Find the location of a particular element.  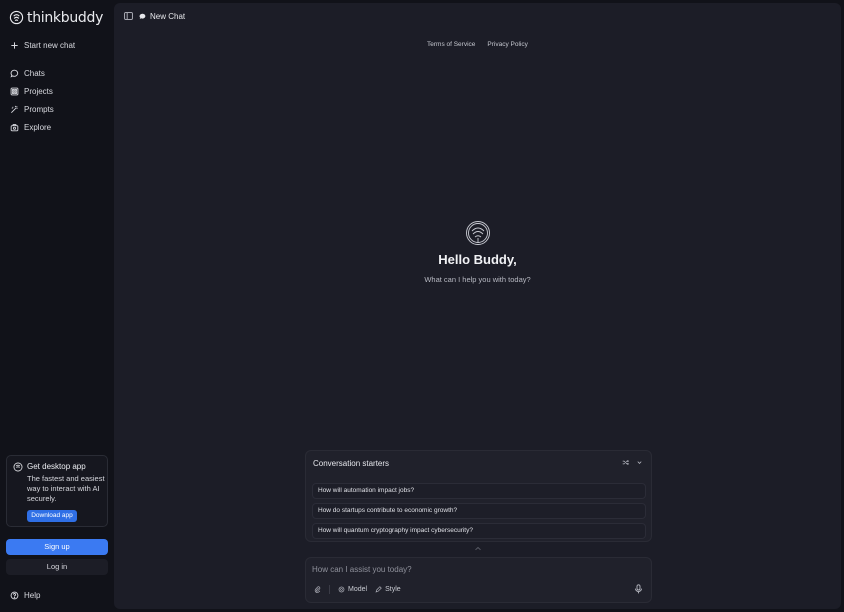

start-new-chat-button: Start new chat is located at coordinates (42, 45).